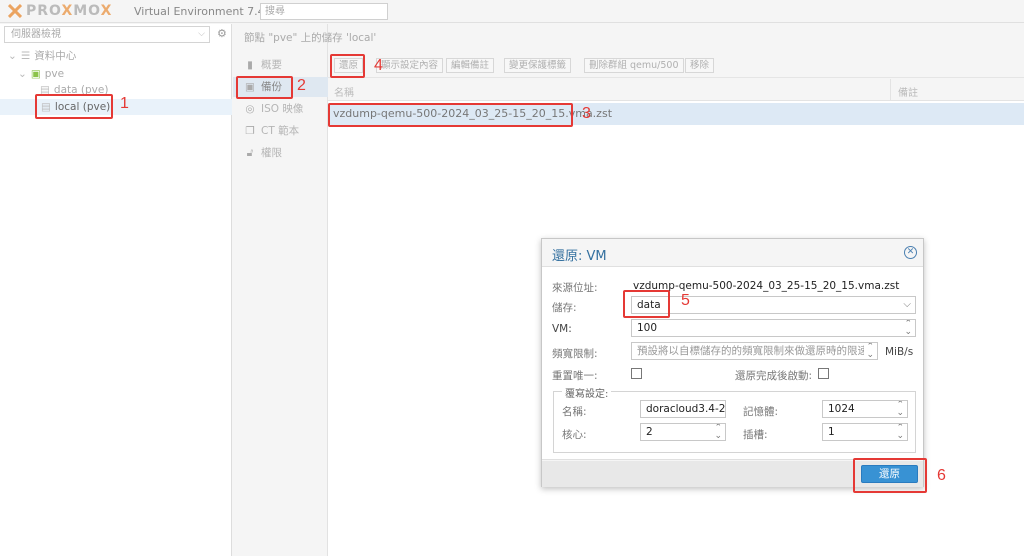  Describe the element at coordinates (574, 435) in the screenshot. I see `cores-label: 核心:` at that location.